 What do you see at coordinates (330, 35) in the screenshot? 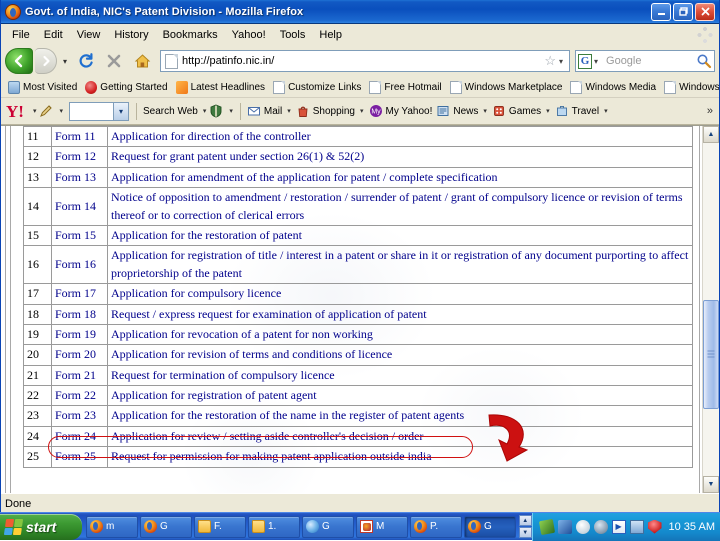
I see `menu-help: Help` at bounding box center [330, 35].